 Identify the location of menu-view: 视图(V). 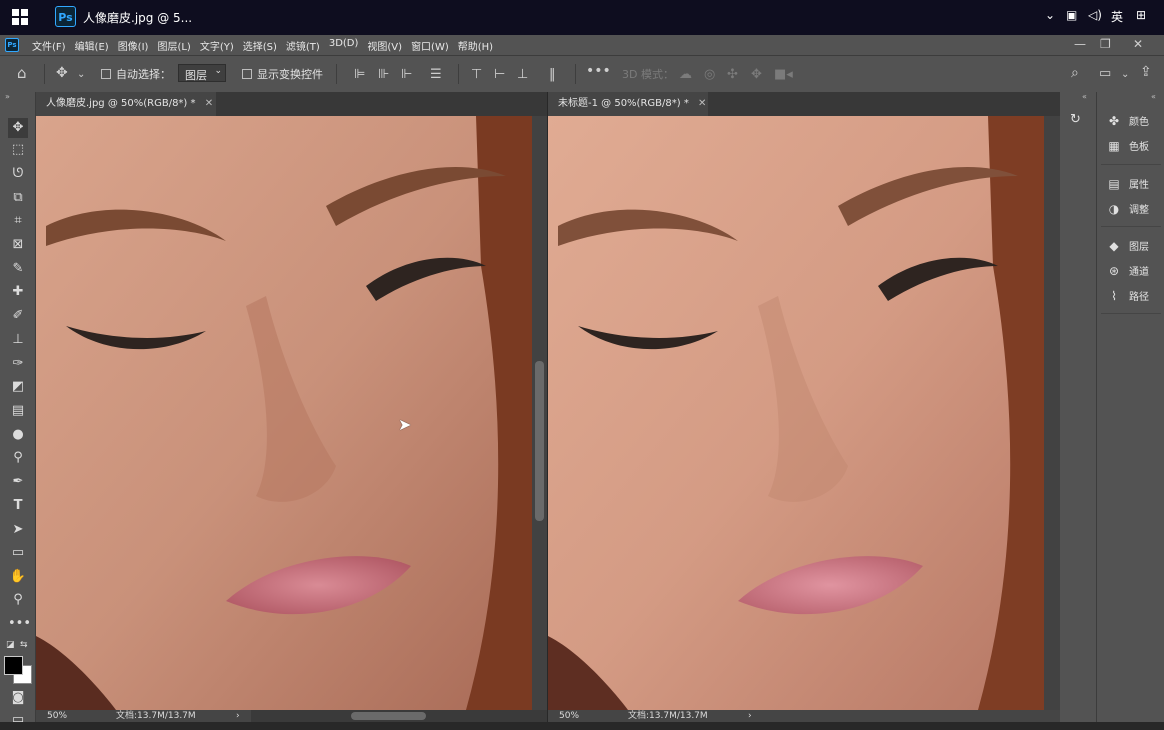
(384, 45).